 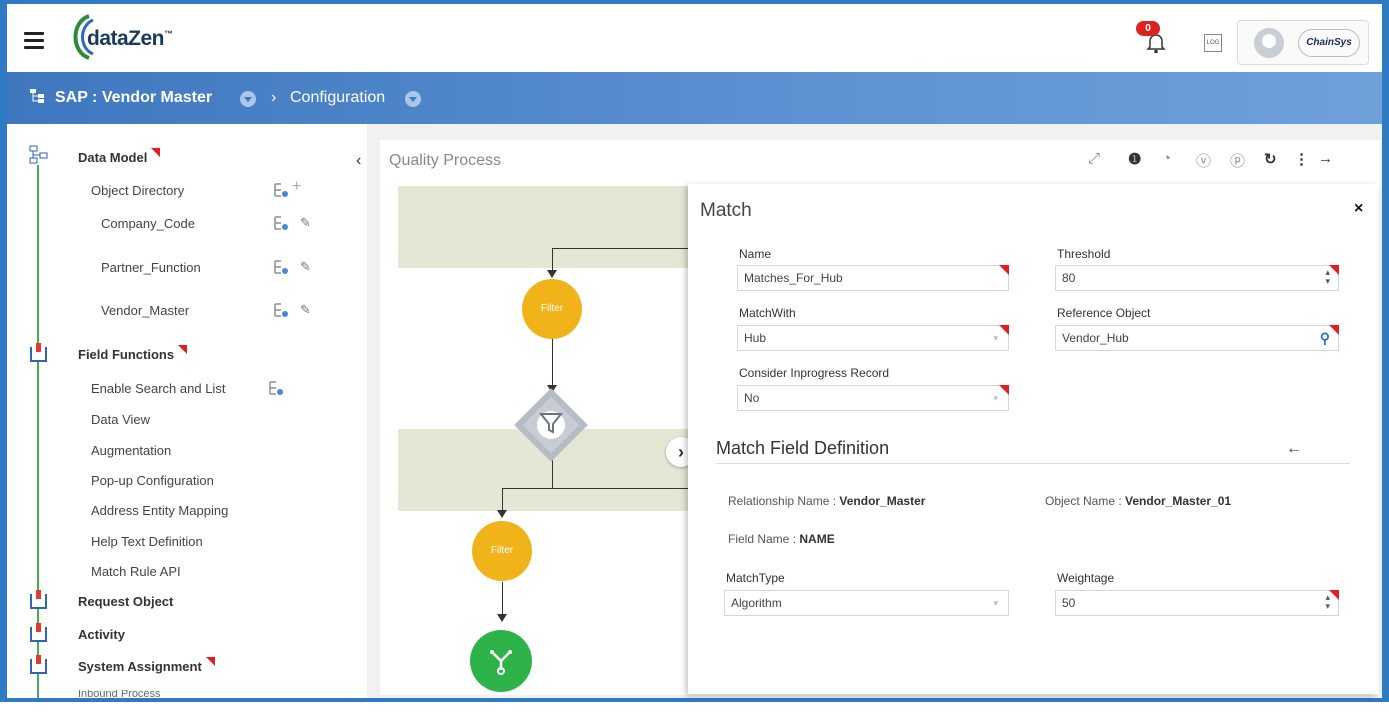 I want to click on sidebar-item-enable-search: Enable Search and List, so click(x=158, y=388).